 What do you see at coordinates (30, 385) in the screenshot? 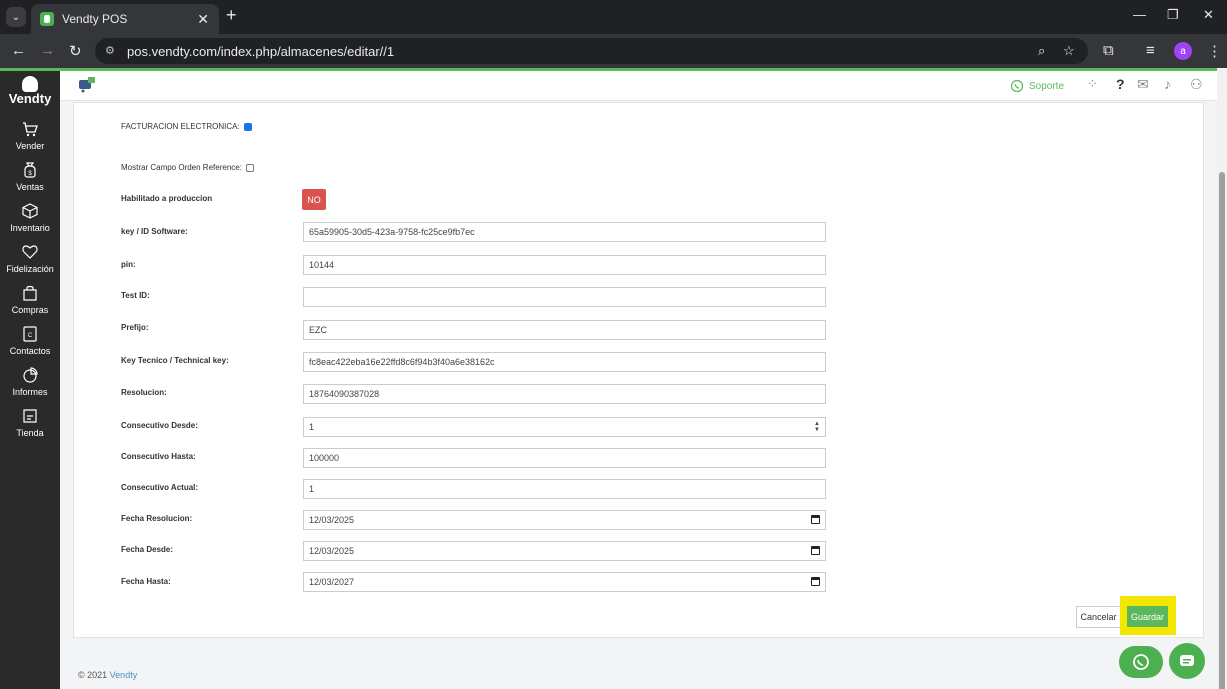
I see `sidebar-item-informes: Informes` at bounding box center [30, 385].